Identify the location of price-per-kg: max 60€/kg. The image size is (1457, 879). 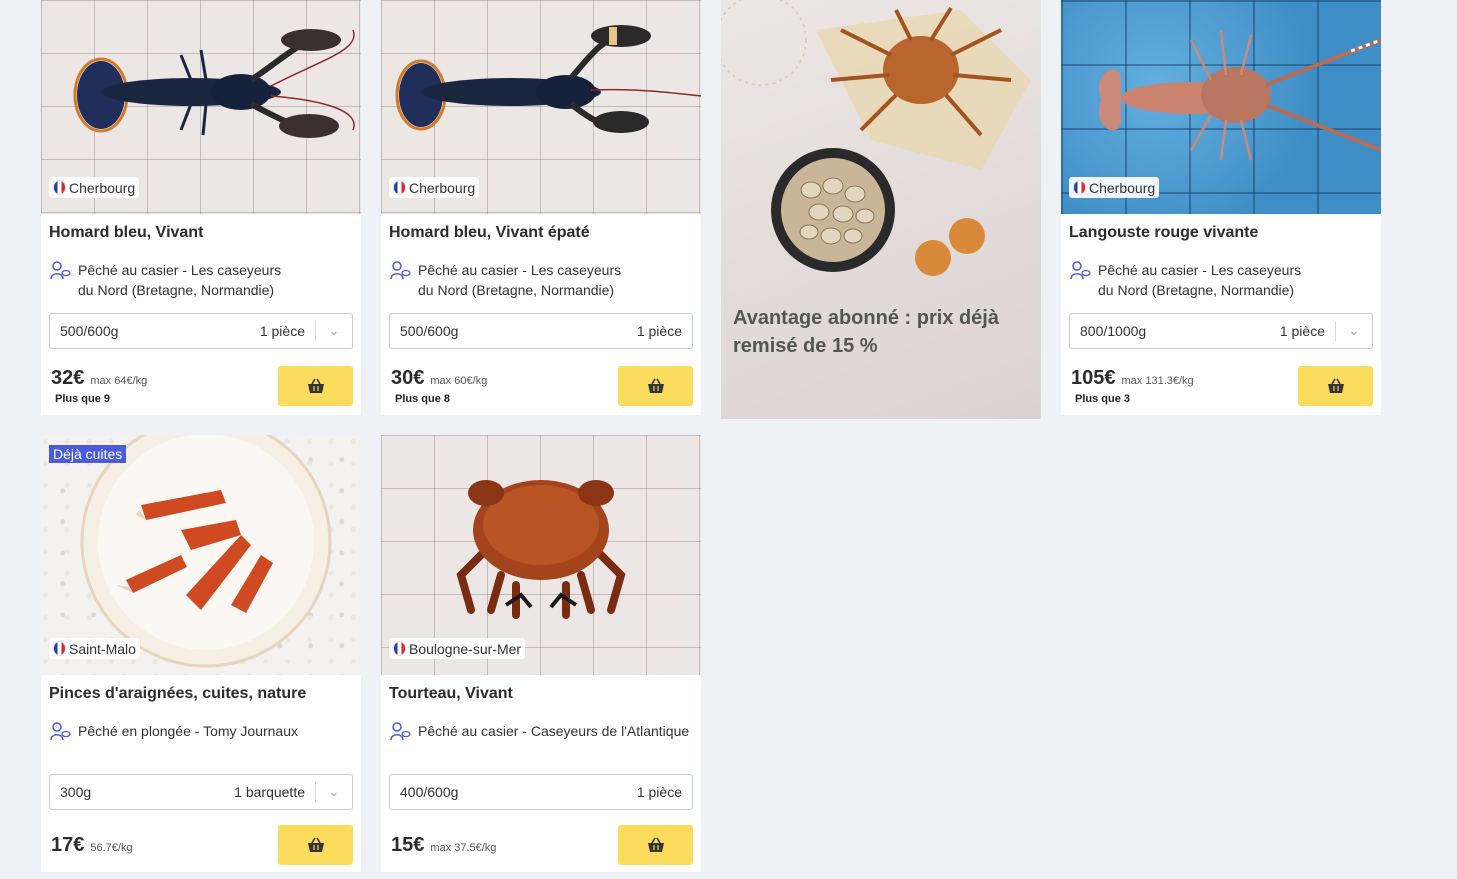
(459, 381).